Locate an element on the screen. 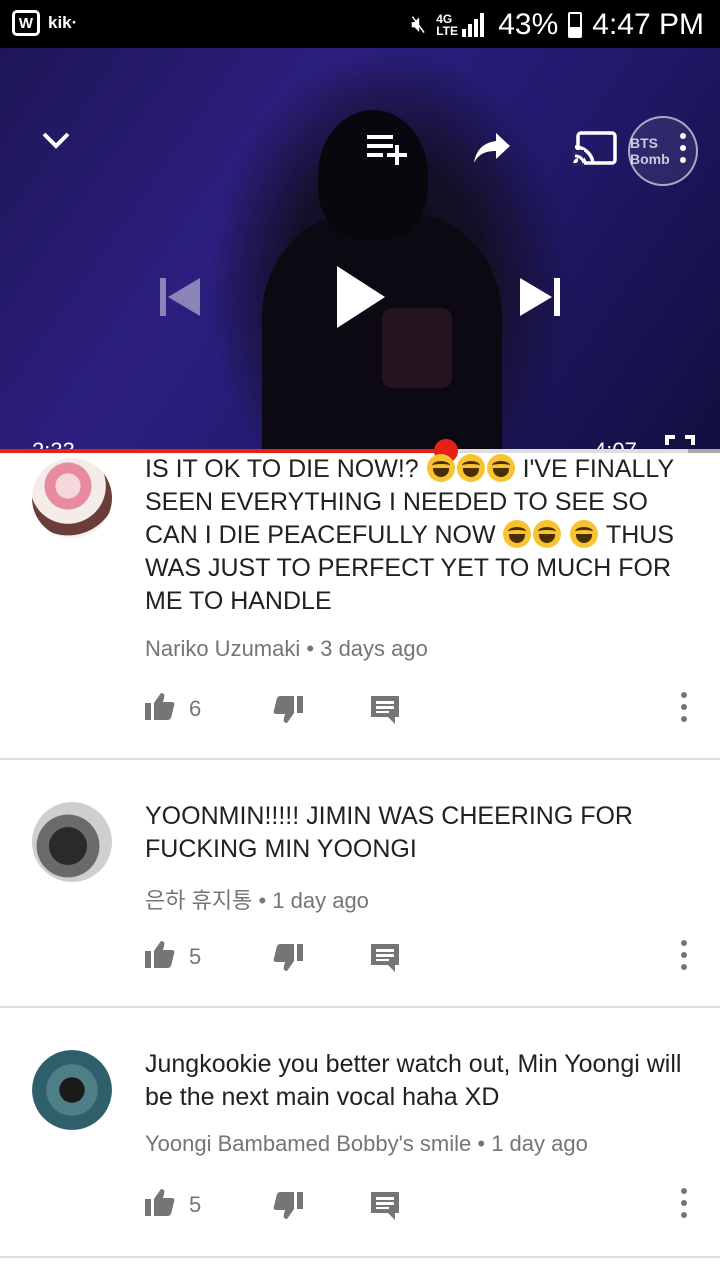 The image size is (720, 1280). comment-meta: Nariko Uzumaki • 3 days ago is located at coordinates (286, 649).